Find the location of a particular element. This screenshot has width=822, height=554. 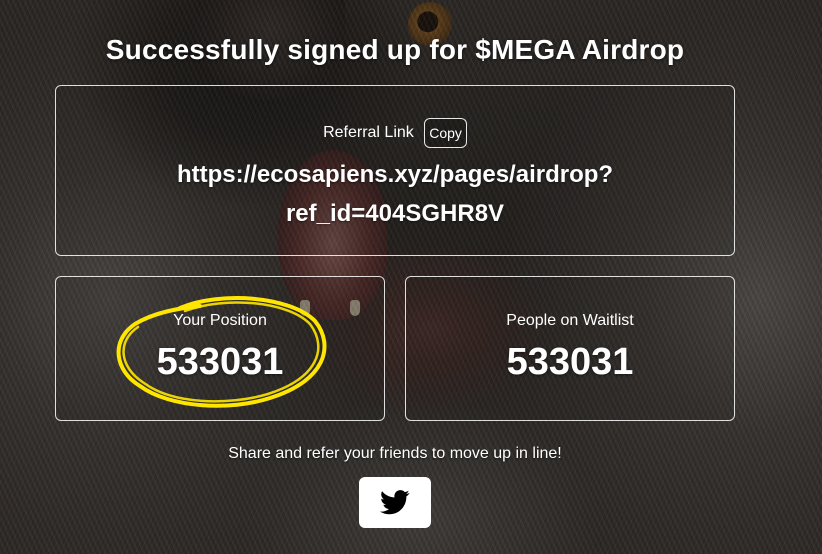

waitlist-value: 533031 is located at coordinates (570, 362).